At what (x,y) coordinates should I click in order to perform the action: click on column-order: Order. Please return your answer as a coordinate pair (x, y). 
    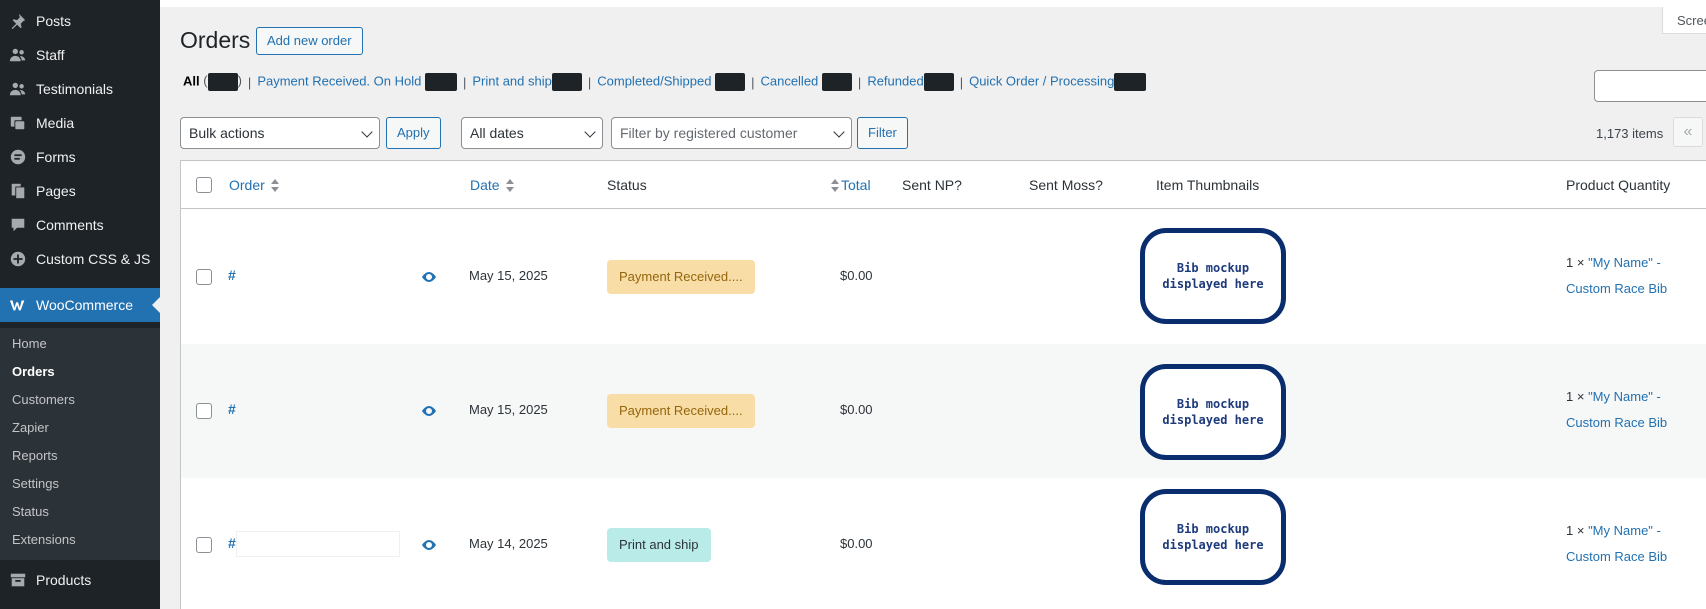
    Looking at the image, I should click on (254, 185).